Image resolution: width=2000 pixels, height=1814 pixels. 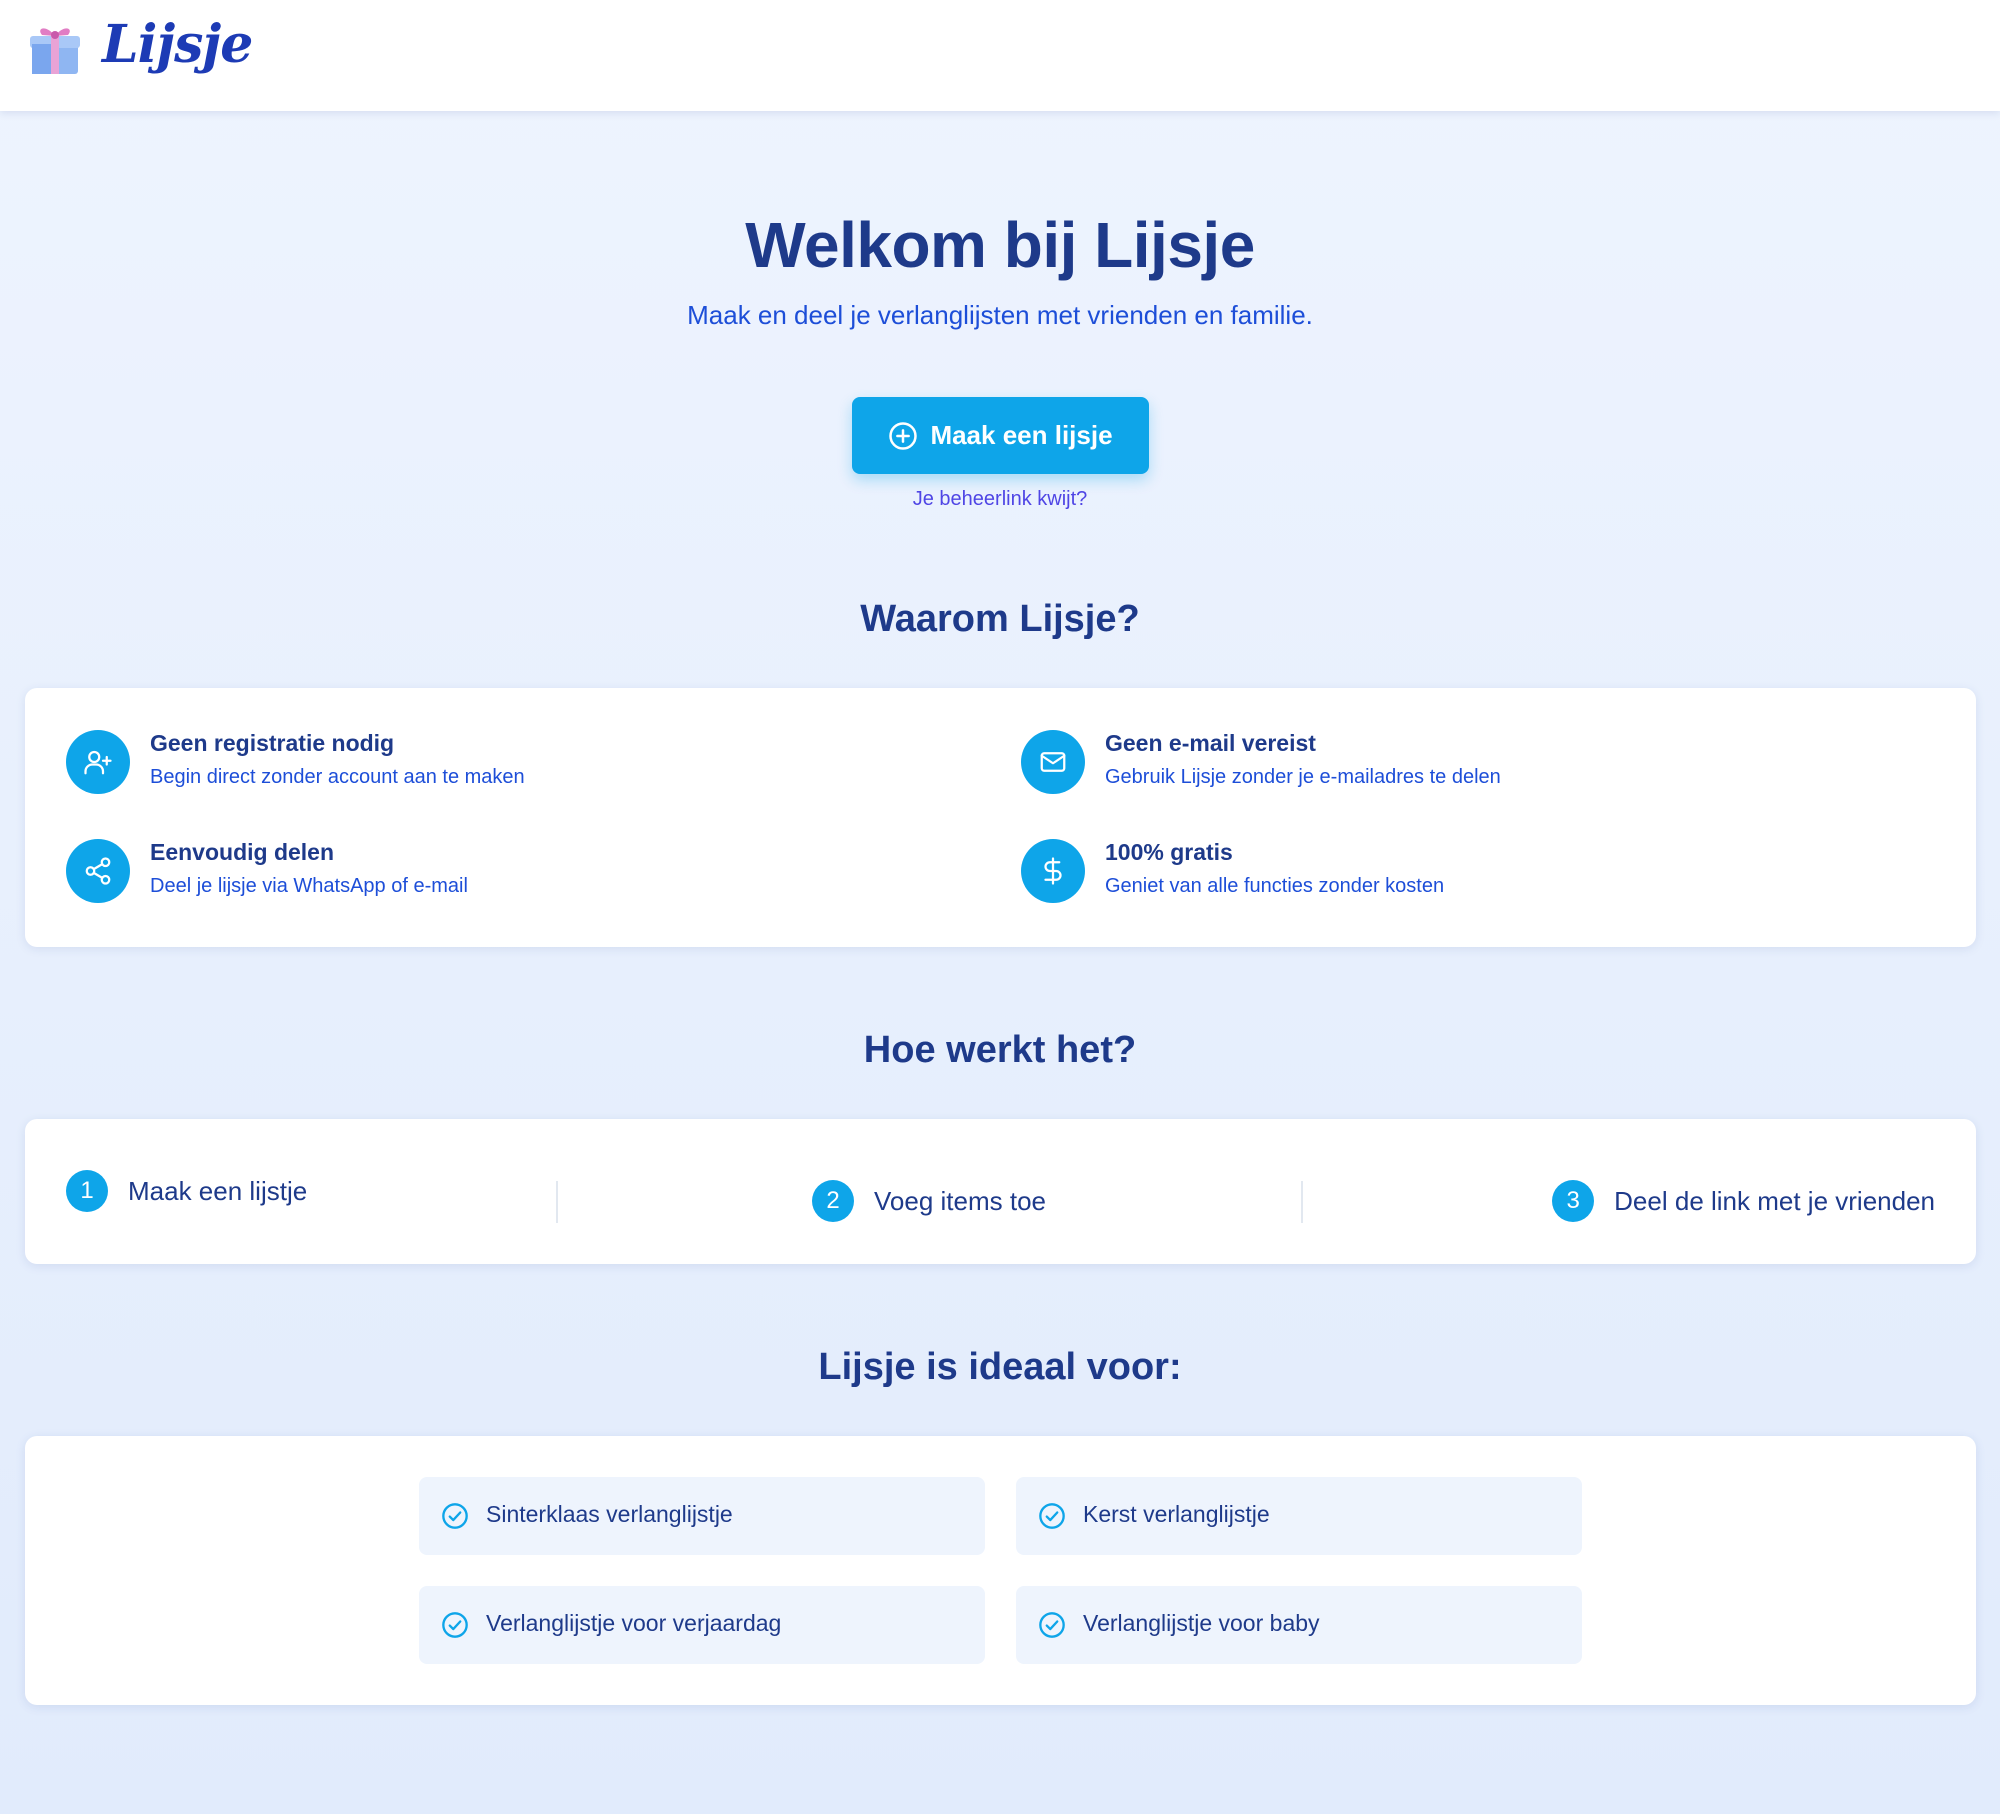 I want to click on ideal-item: Kerst verlanglijstje, so click(x=1299, y=1516).